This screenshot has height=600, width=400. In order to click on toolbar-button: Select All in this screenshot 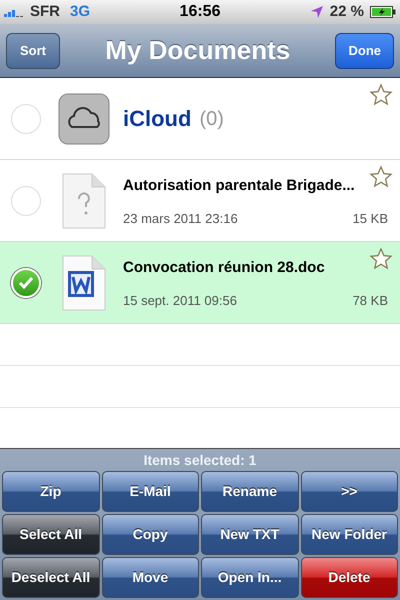, I will do `click(51, 534)`.